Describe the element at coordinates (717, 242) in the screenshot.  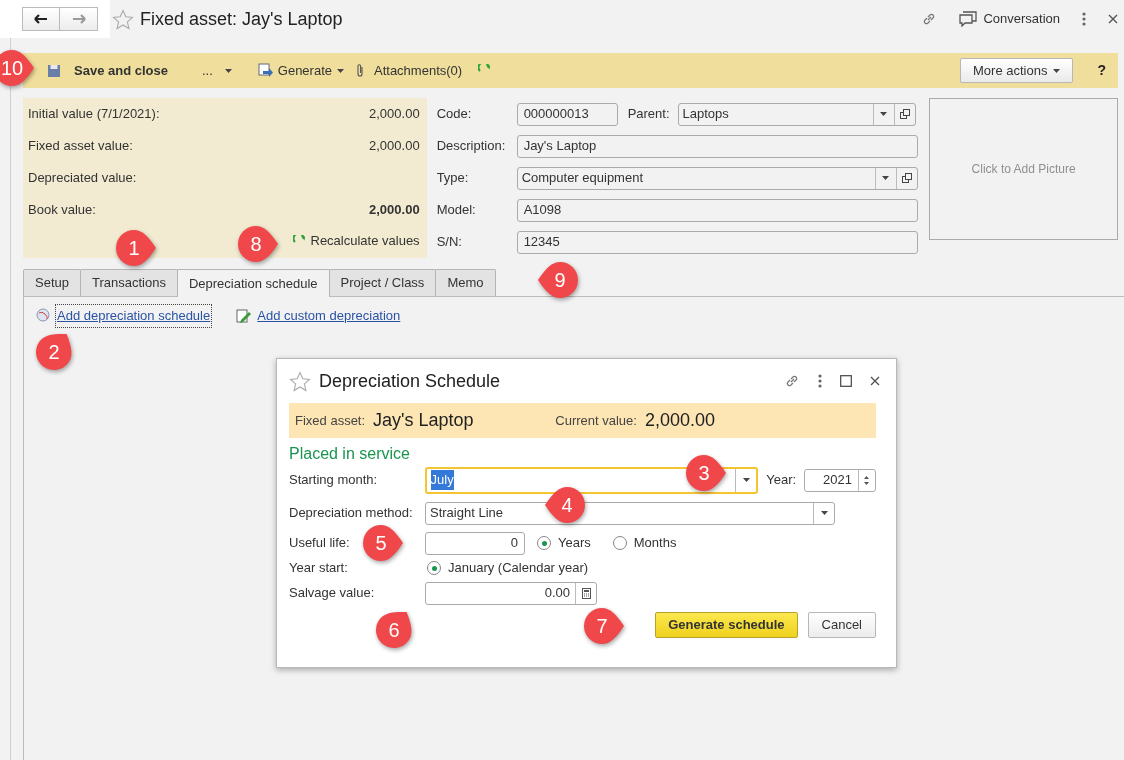
I see `sn-field: 12345` at that location.